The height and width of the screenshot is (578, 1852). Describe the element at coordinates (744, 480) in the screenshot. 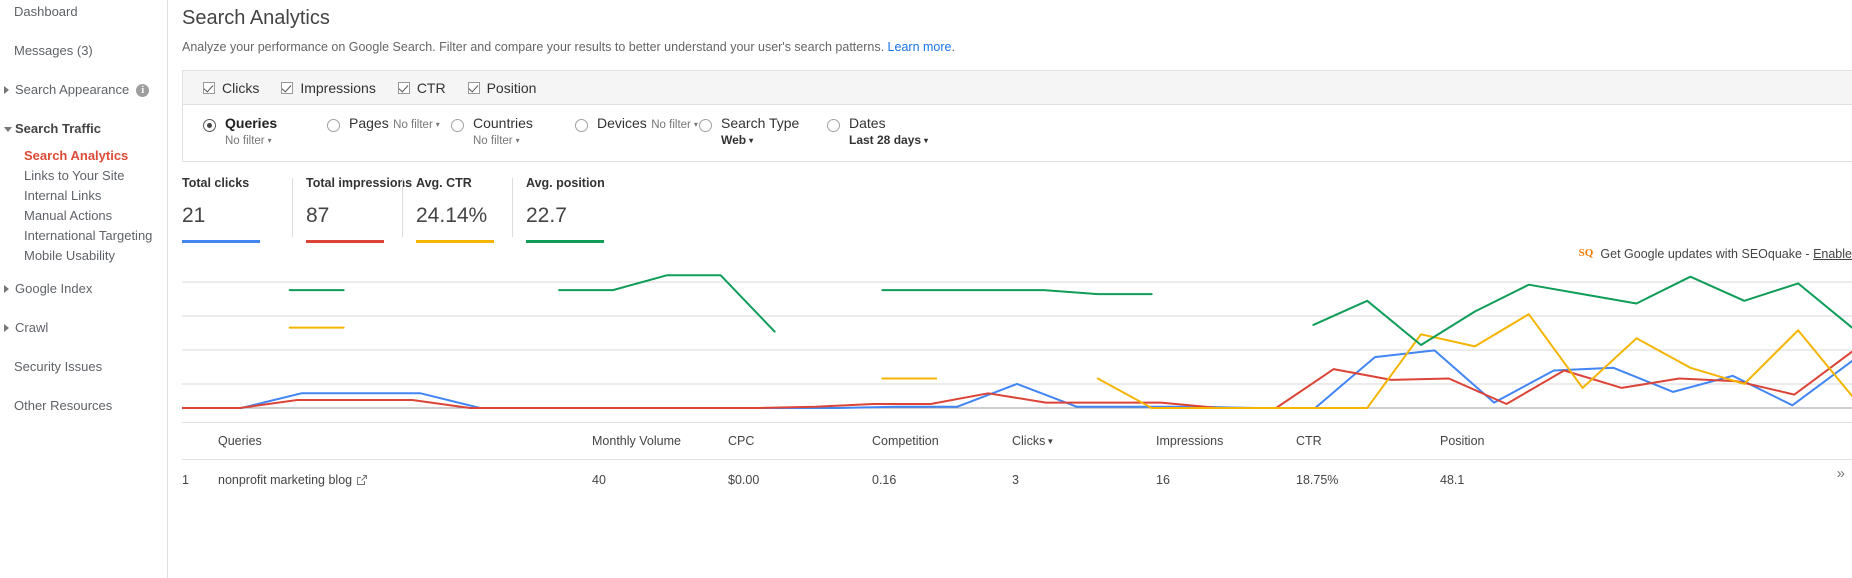

I see `cell-cpc: $0.00` at that location.